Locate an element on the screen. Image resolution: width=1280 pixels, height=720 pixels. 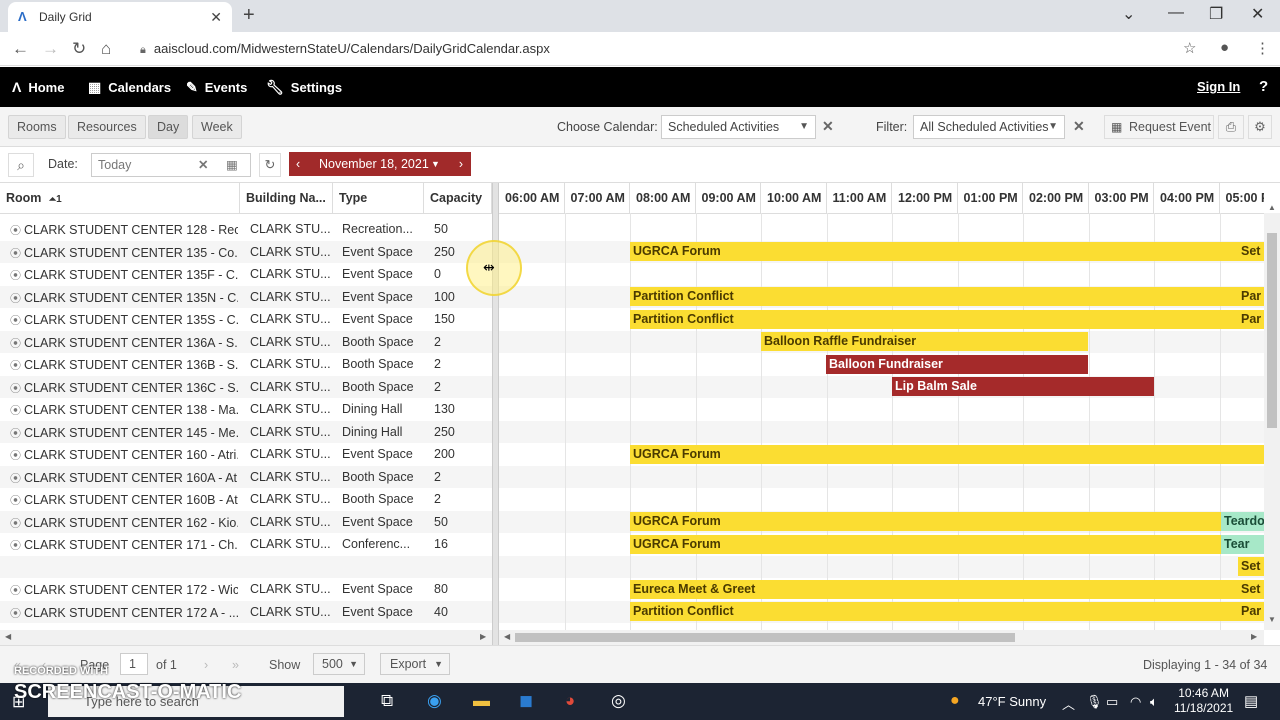
view-rooms-button: Rooms is located at coordinates (37, 127).